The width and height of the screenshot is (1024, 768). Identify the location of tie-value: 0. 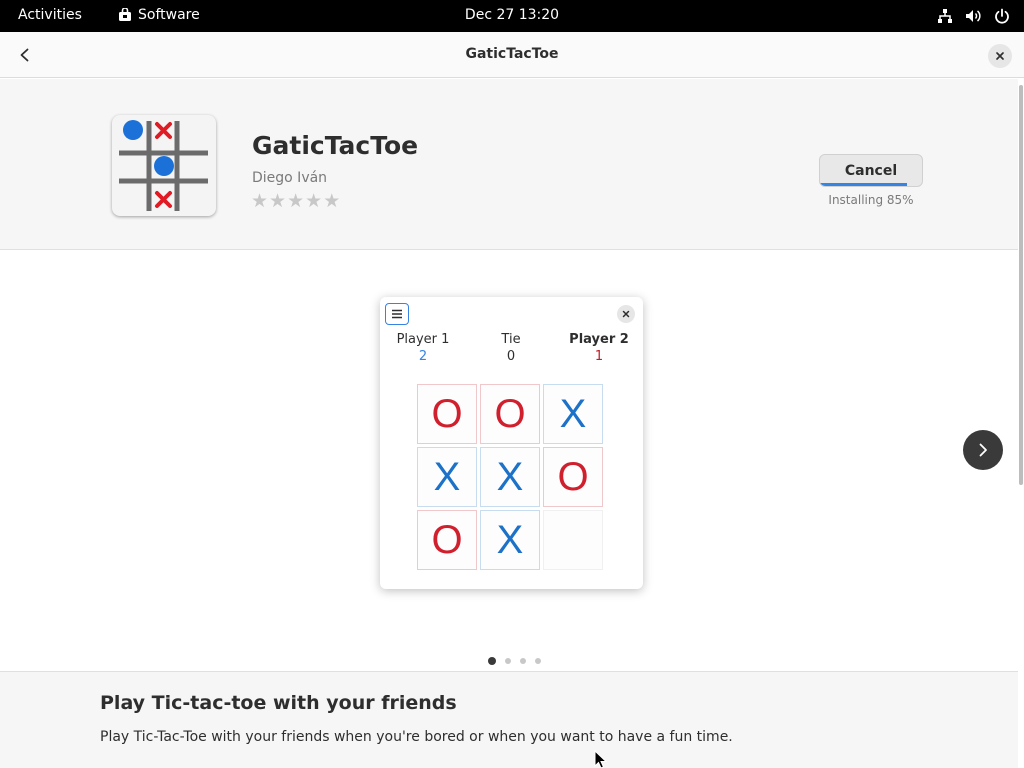
(511, 356).